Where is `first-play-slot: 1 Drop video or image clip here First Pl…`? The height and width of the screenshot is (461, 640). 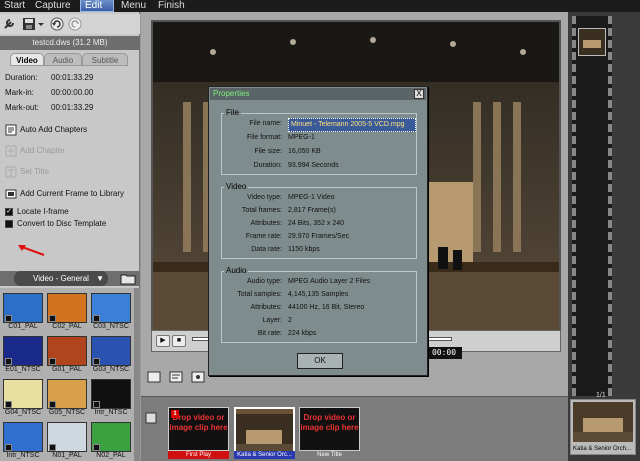 first-play-slot: 1 Drop video or image clip here First Pl… is located at coordinates (198, 433).